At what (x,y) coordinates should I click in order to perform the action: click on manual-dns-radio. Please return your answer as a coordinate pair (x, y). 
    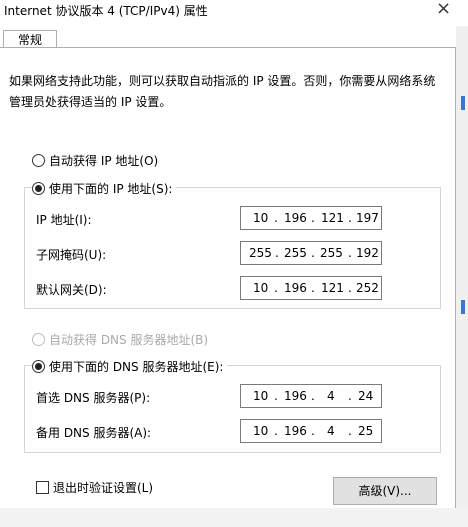
    Looking at the image, I should click on (38, 366).